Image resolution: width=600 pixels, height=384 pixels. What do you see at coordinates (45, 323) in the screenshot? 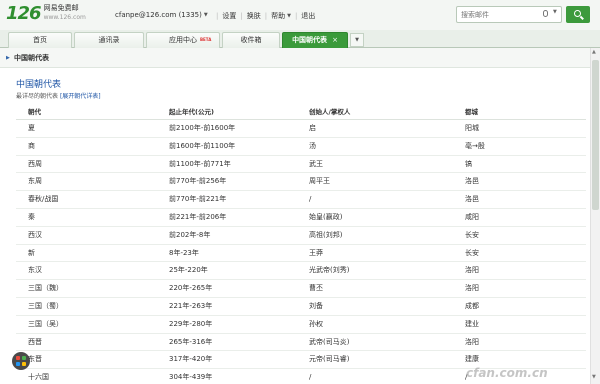
I see `cell-dynasty: 三国（吴）` at bounding box center [45, 323].